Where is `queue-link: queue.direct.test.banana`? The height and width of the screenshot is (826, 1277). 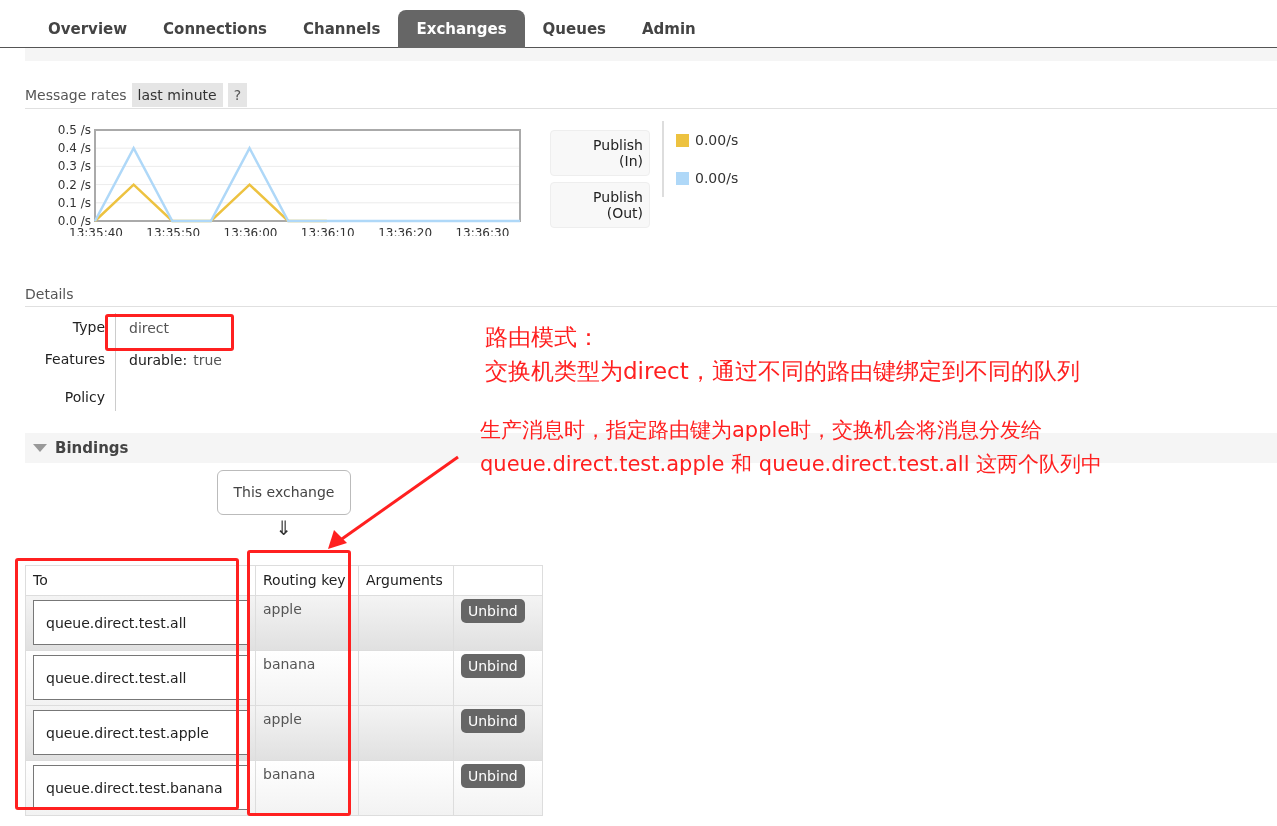
queue-link: queue.direct.test.banana is located at coordinates (140, 787).